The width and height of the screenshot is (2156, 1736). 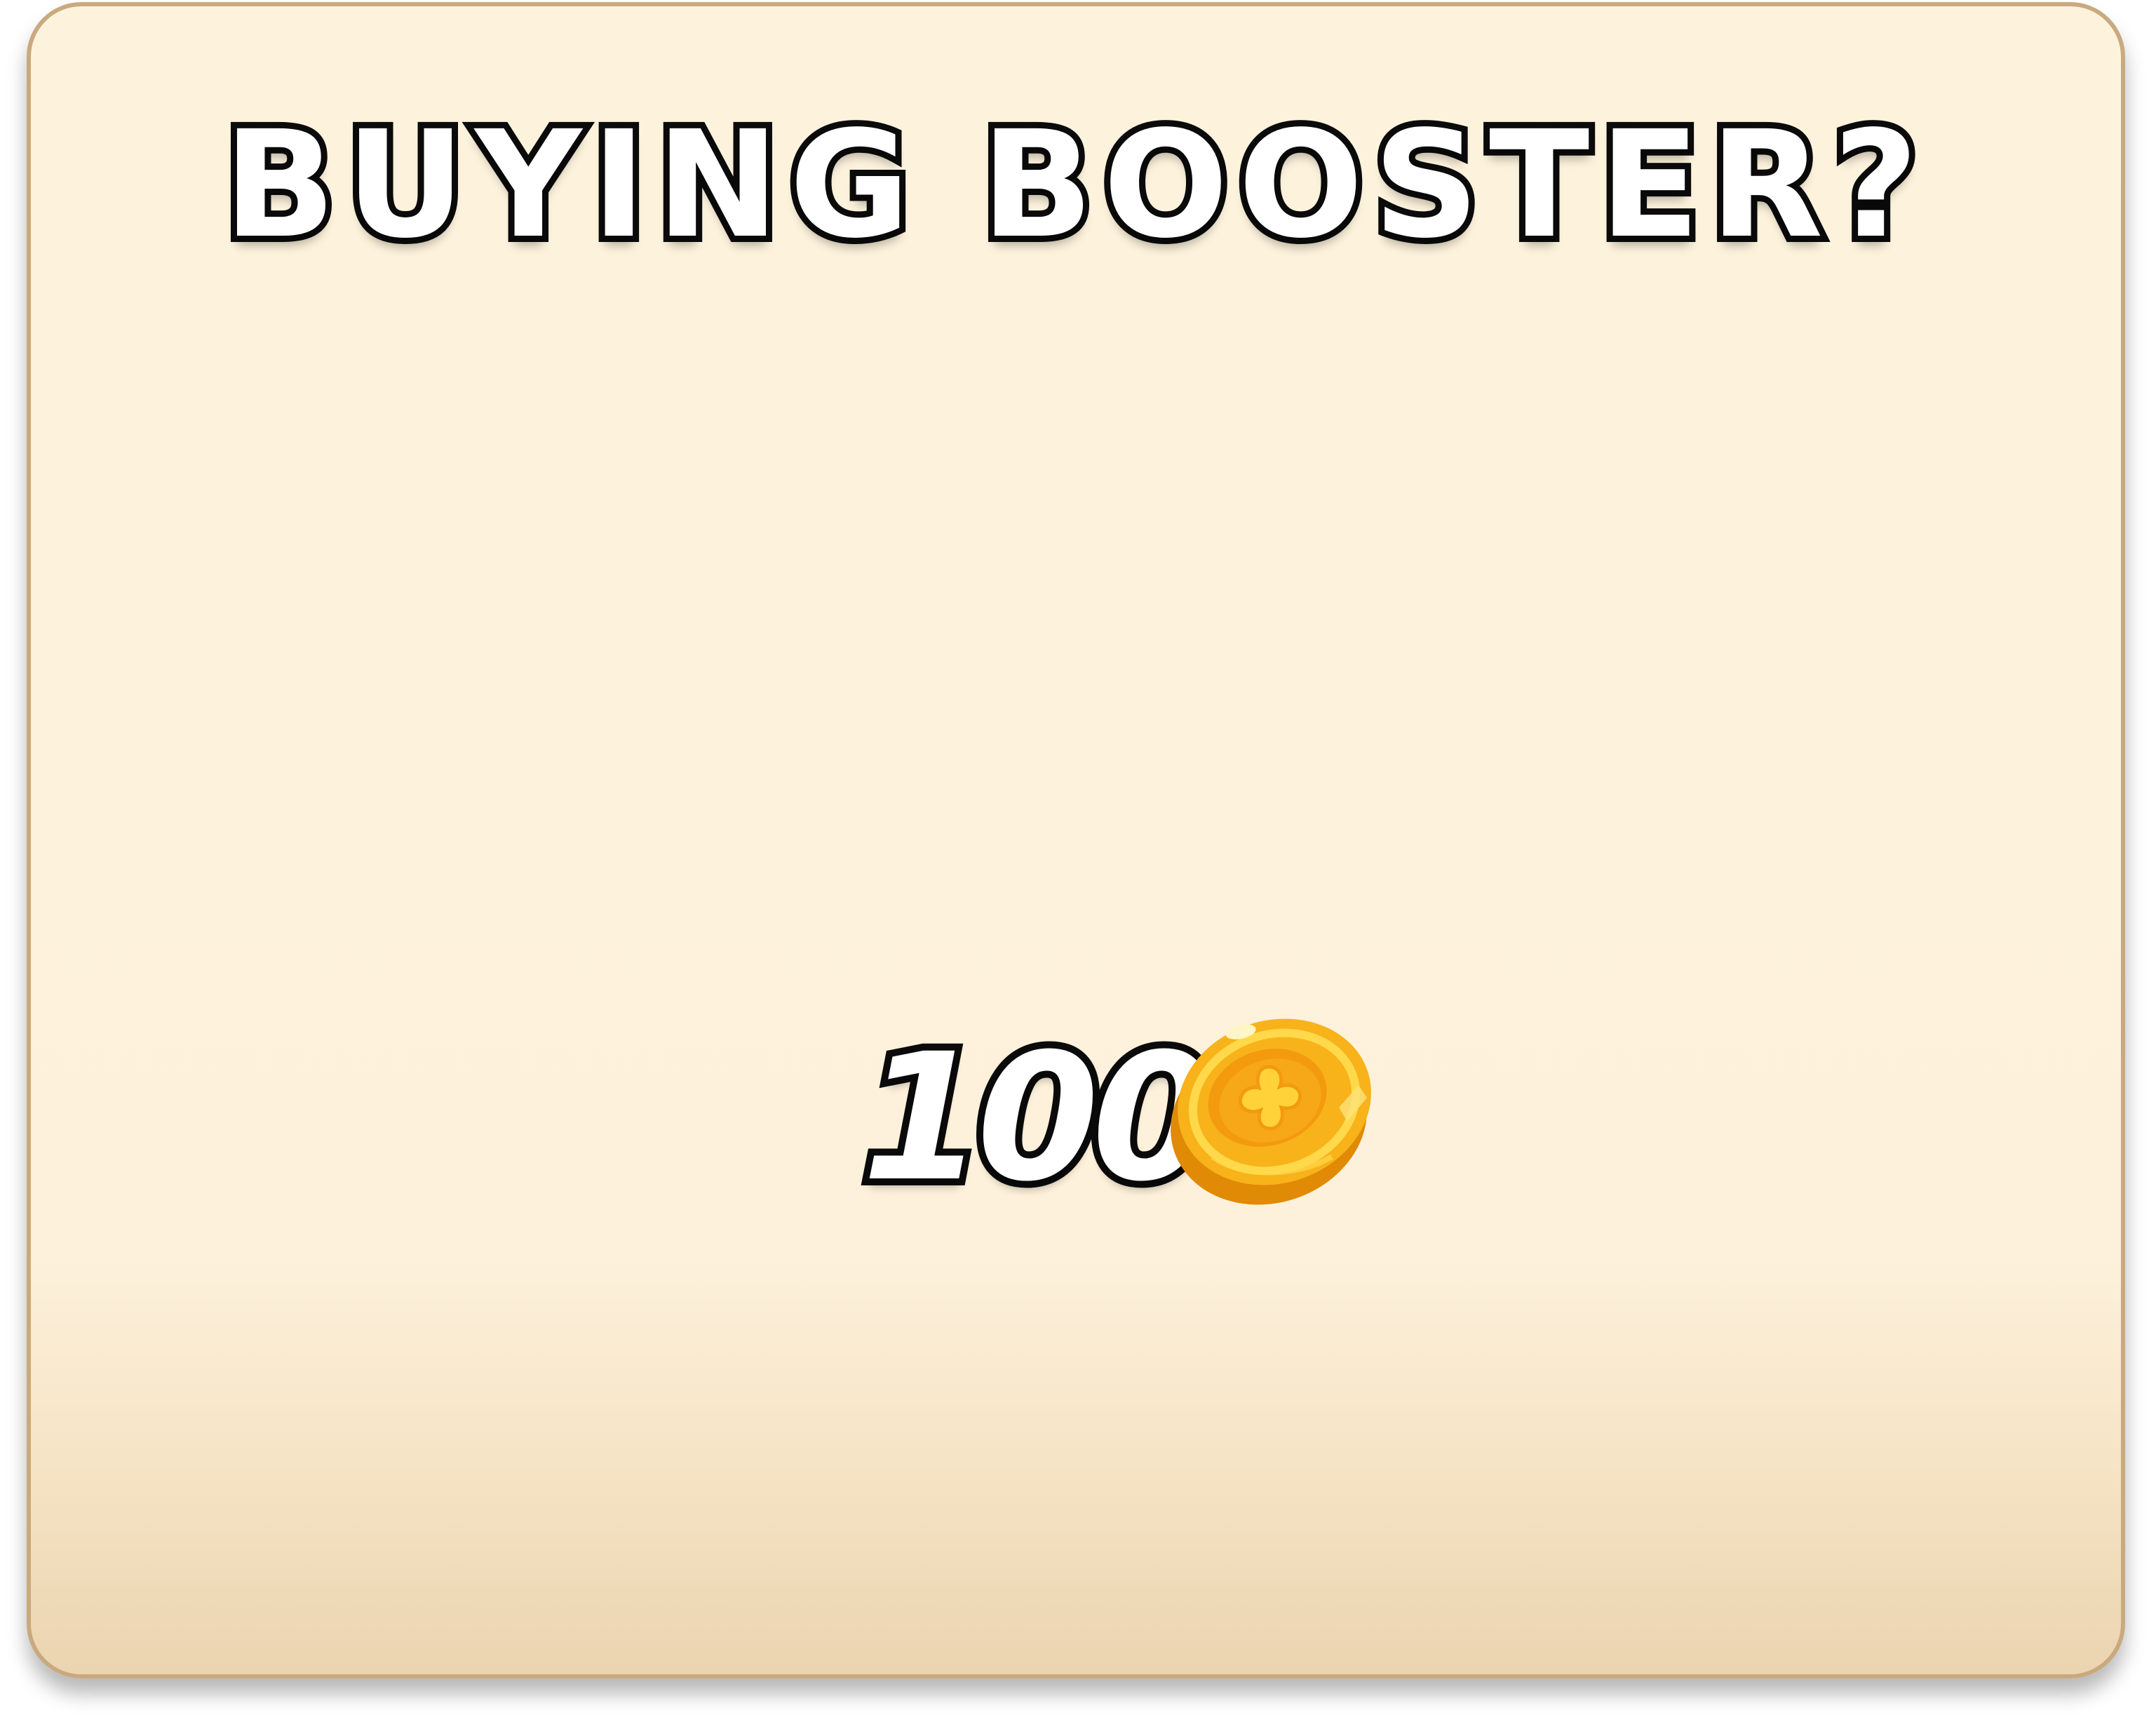 What do you see at coordinates (1073, 185) in the screenshot?
I see `dialog-title: BUYING BOOSTER?` at bounding box center [1073, 185].